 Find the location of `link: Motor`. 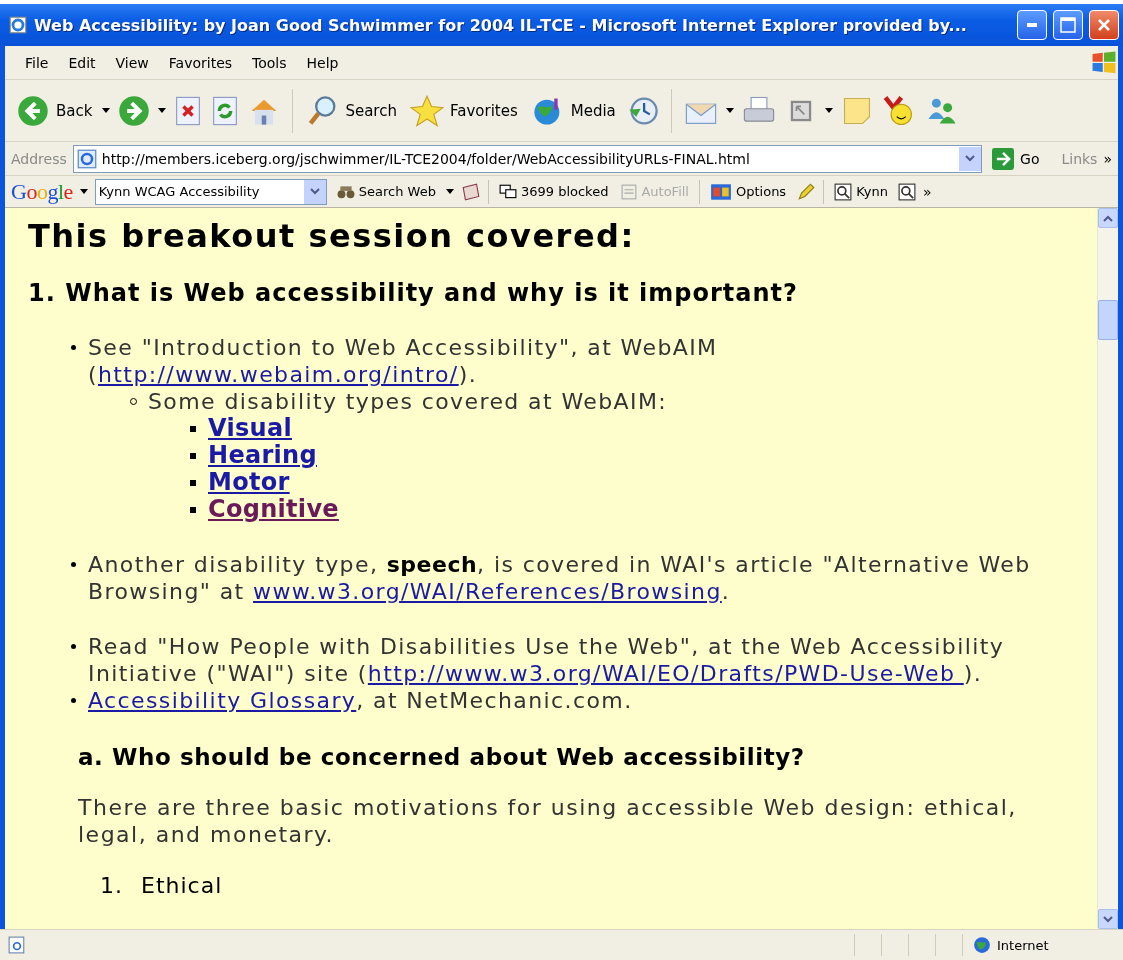

link: Motor is located at coordinates (249, 482).